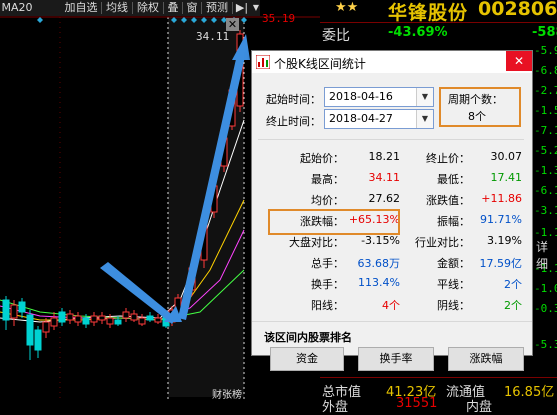 The width and height of the screenshot is (557, 415). I want to click on close-marker-icon: ✕, so click(232, 24).